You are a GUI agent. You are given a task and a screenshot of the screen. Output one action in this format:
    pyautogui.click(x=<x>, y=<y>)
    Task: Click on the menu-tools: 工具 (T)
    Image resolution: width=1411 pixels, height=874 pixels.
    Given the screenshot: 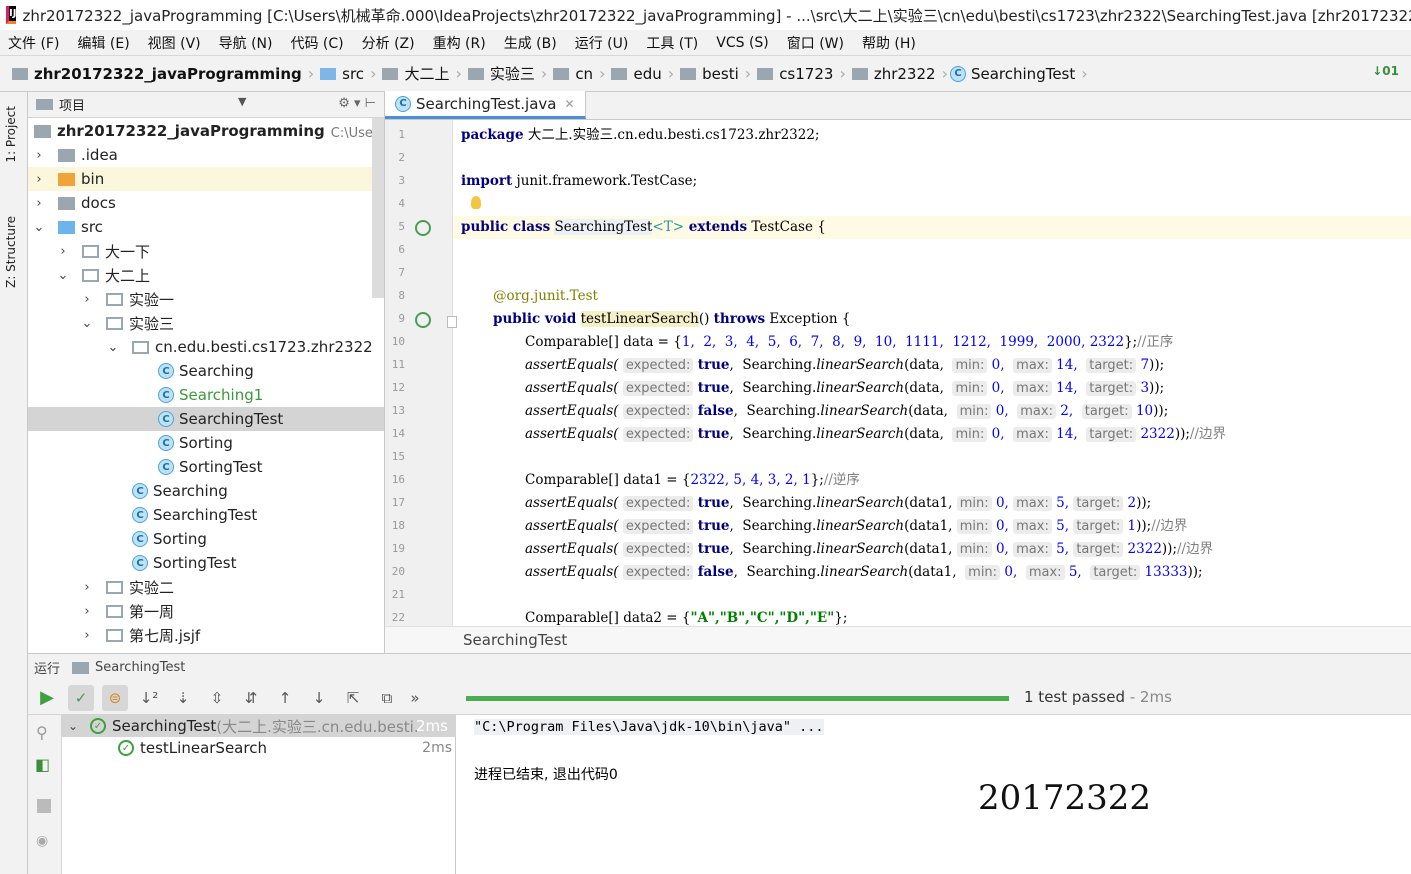 What is the action you would take?
    pyautogui.click(x=673, y=43)
    